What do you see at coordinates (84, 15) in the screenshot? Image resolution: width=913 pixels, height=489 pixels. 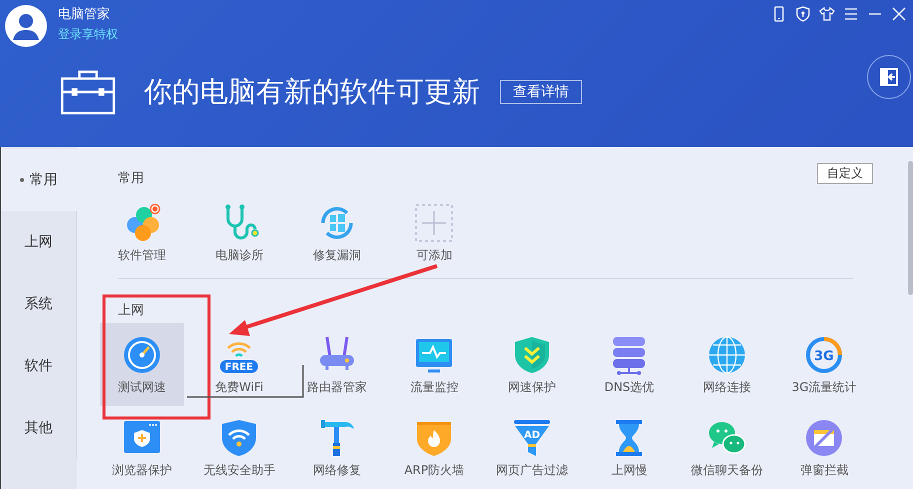 I see `app-title: 电脑管家` at bounding box center [84, 15].